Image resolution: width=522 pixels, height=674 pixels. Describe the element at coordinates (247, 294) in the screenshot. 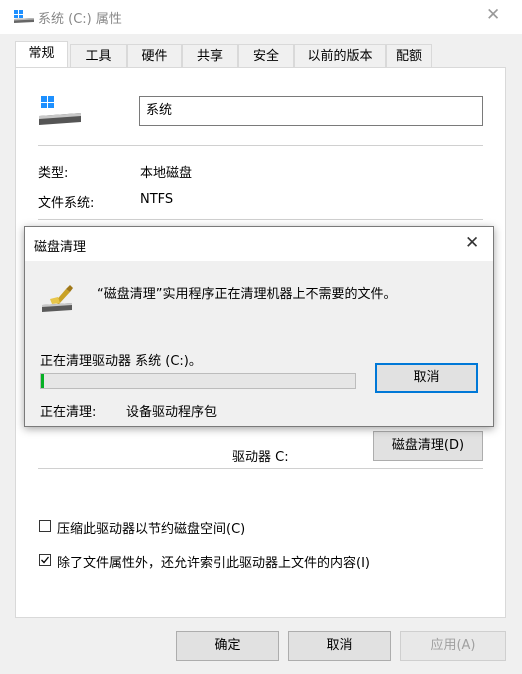

I see `dialog-message: “磁盘清理”实用程序正在清理机器上不需要的文件。` at that location.